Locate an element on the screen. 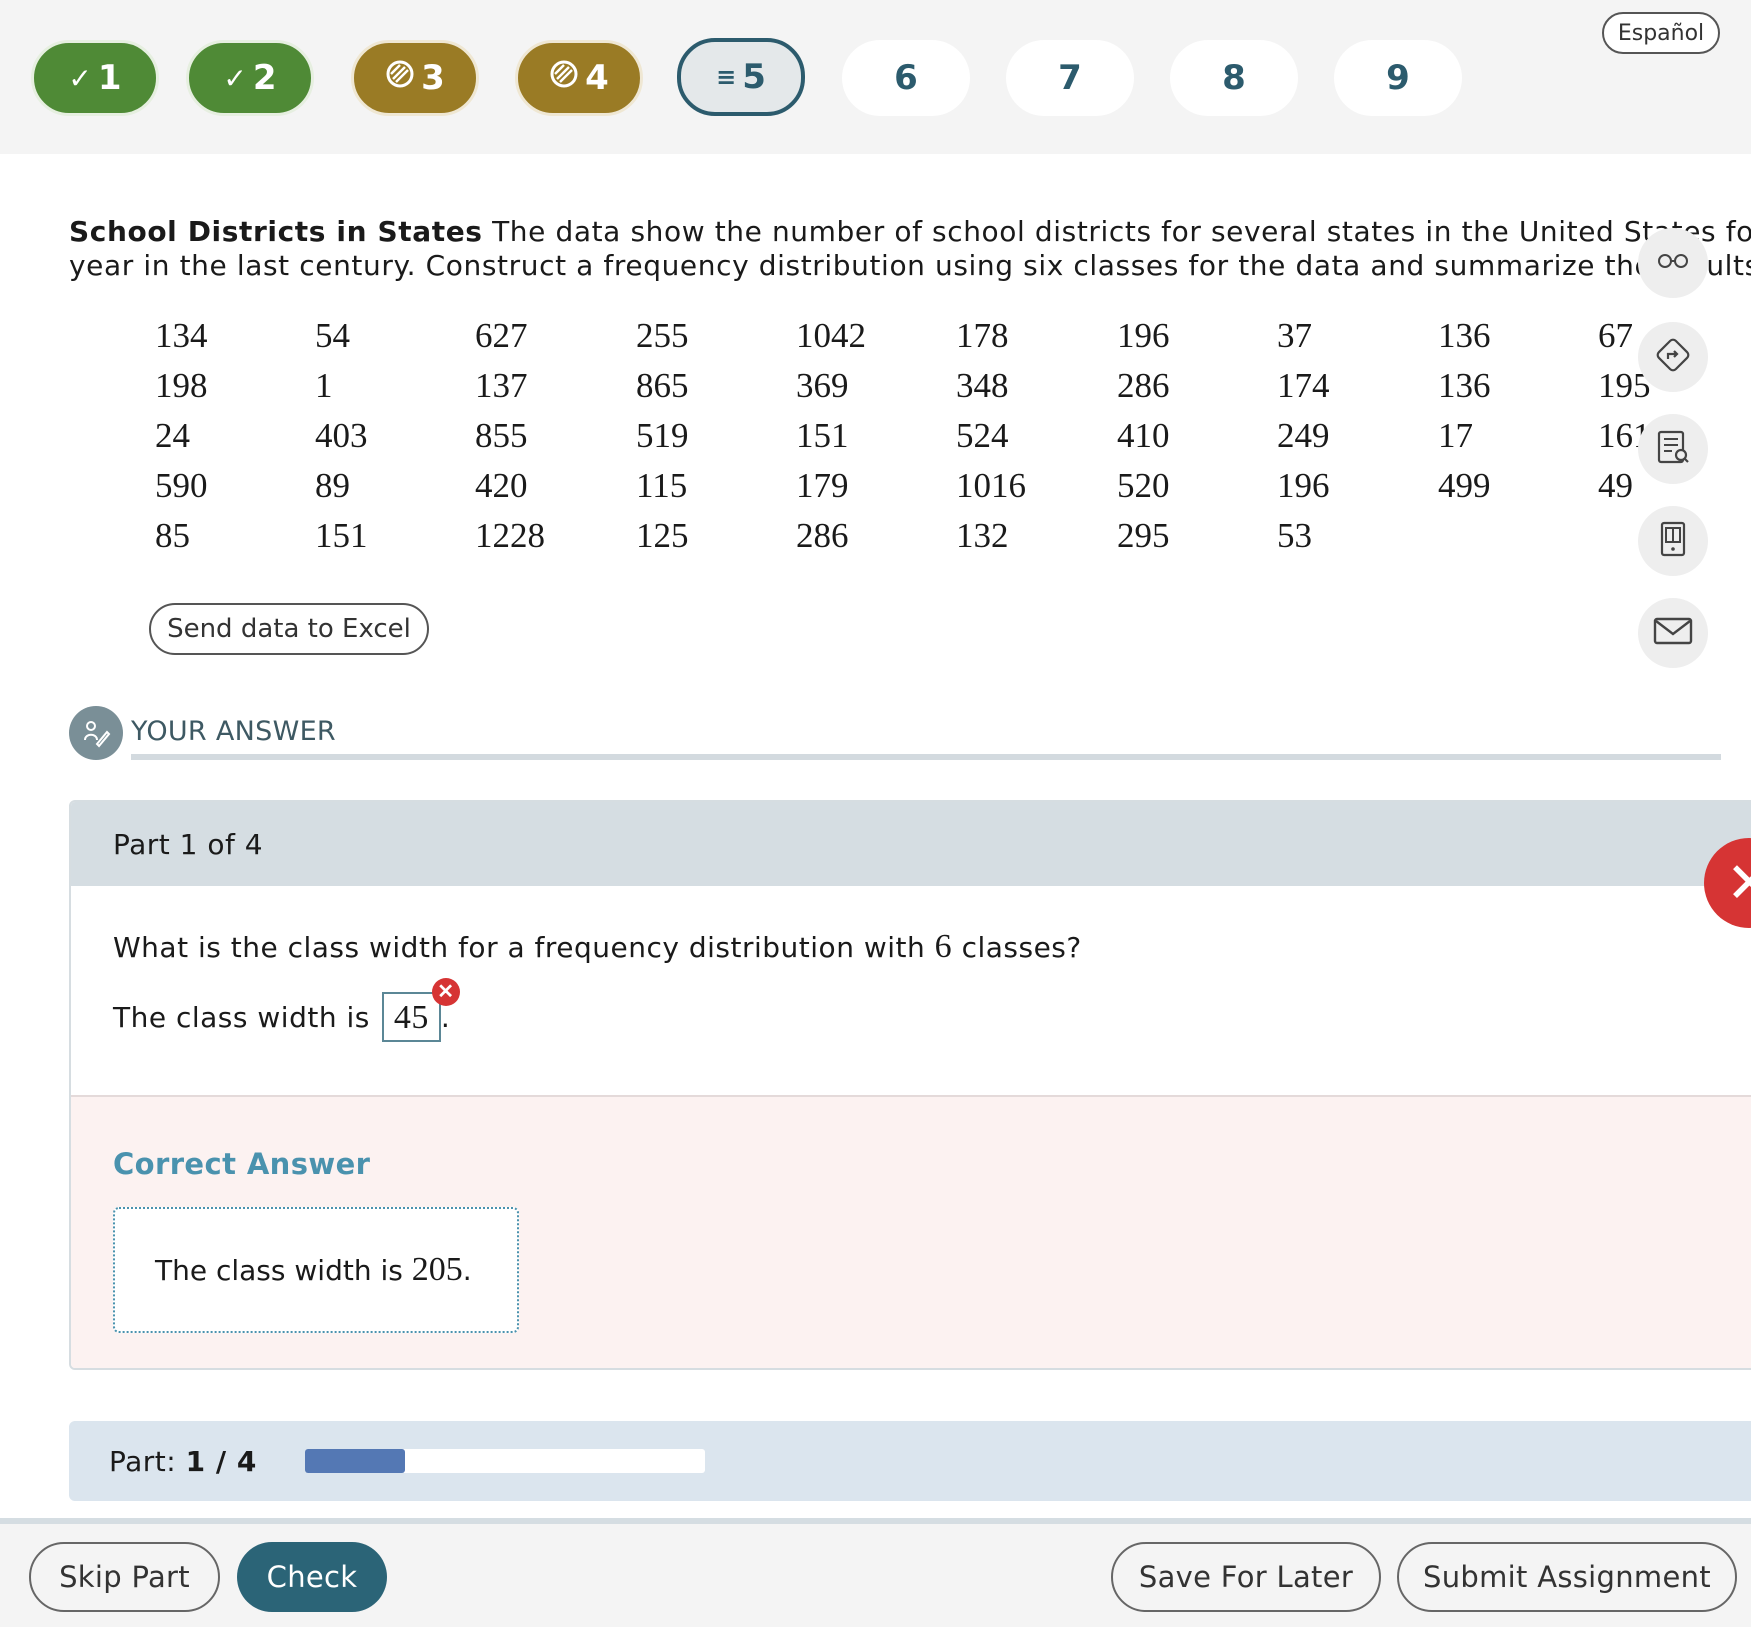  notes-tool-button is located at coordinates (1673, 449).